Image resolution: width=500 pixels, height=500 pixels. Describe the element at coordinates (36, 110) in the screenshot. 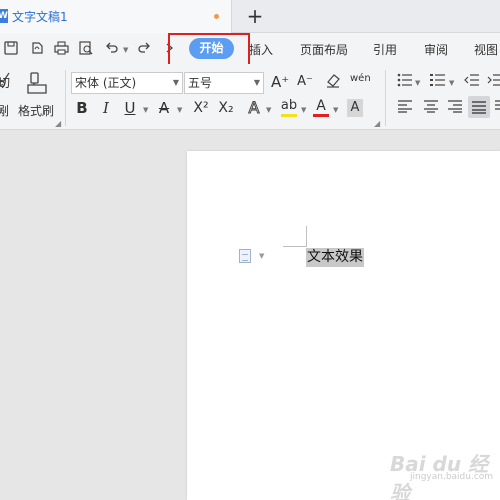

I see `format-painter-label: 格式刷` at that location.